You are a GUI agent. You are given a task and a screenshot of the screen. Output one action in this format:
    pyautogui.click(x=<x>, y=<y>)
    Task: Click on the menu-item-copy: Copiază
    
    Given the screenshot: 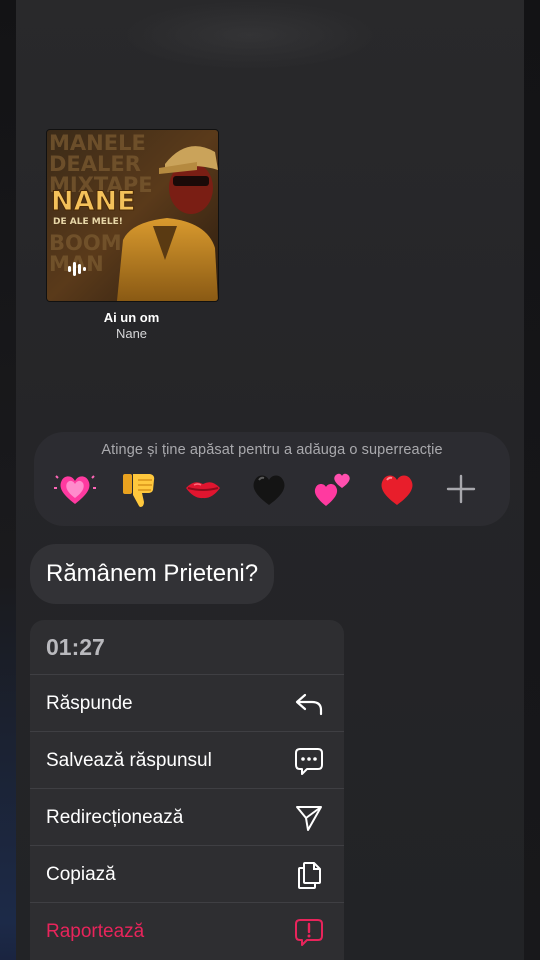 What is the action you would take?
    pyautogui.click(x=187, y=874)
    